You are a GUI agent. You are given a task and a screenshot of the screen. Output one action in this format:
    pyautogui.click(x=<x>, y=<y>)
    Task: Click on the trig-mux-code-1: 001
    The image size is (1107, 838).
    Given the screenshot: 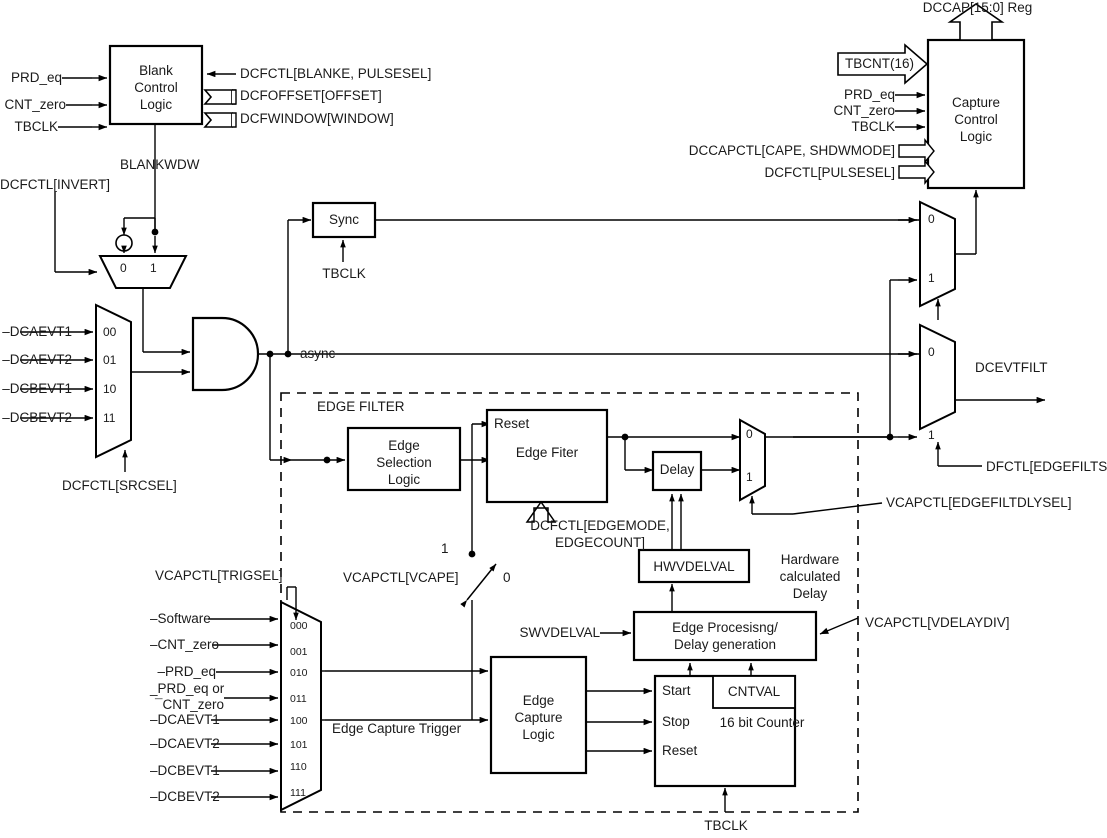 What is the action you would take?
    pyautogui.click(x=299, y=652)
    